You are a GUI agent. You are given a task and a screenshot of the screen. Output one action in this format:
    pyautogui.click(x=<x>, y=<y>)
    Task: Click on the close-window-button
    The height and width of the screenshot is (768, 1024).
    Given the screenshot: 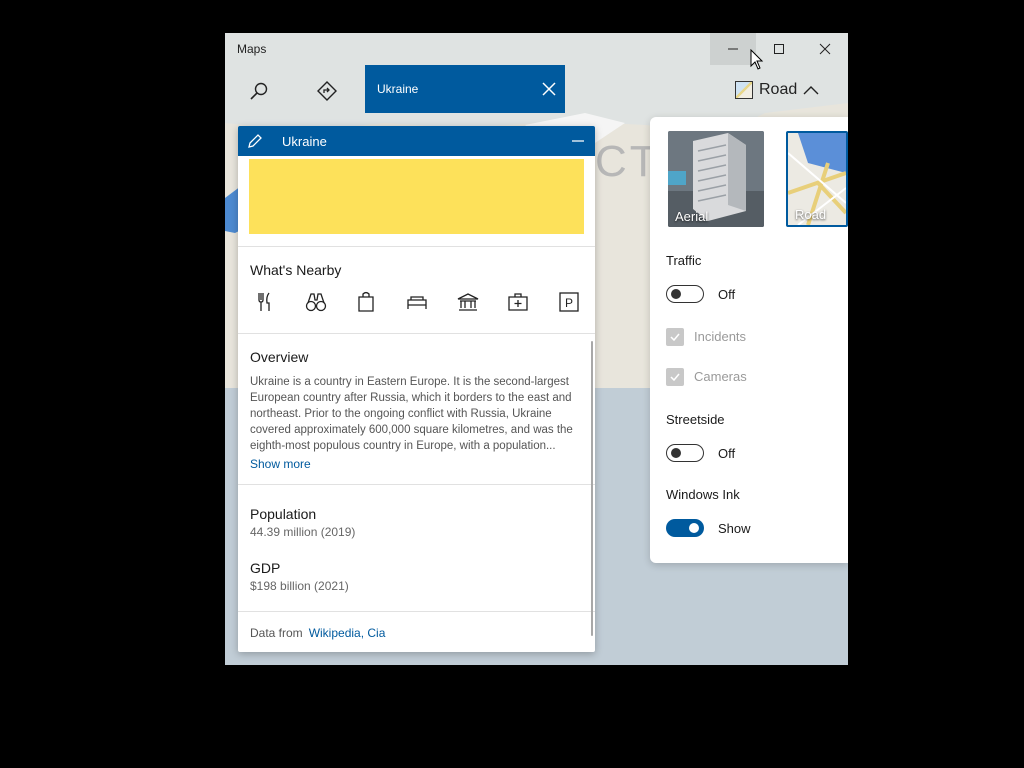 What is the action you would take?
    pyautogui.click(x=825, y=49)
    